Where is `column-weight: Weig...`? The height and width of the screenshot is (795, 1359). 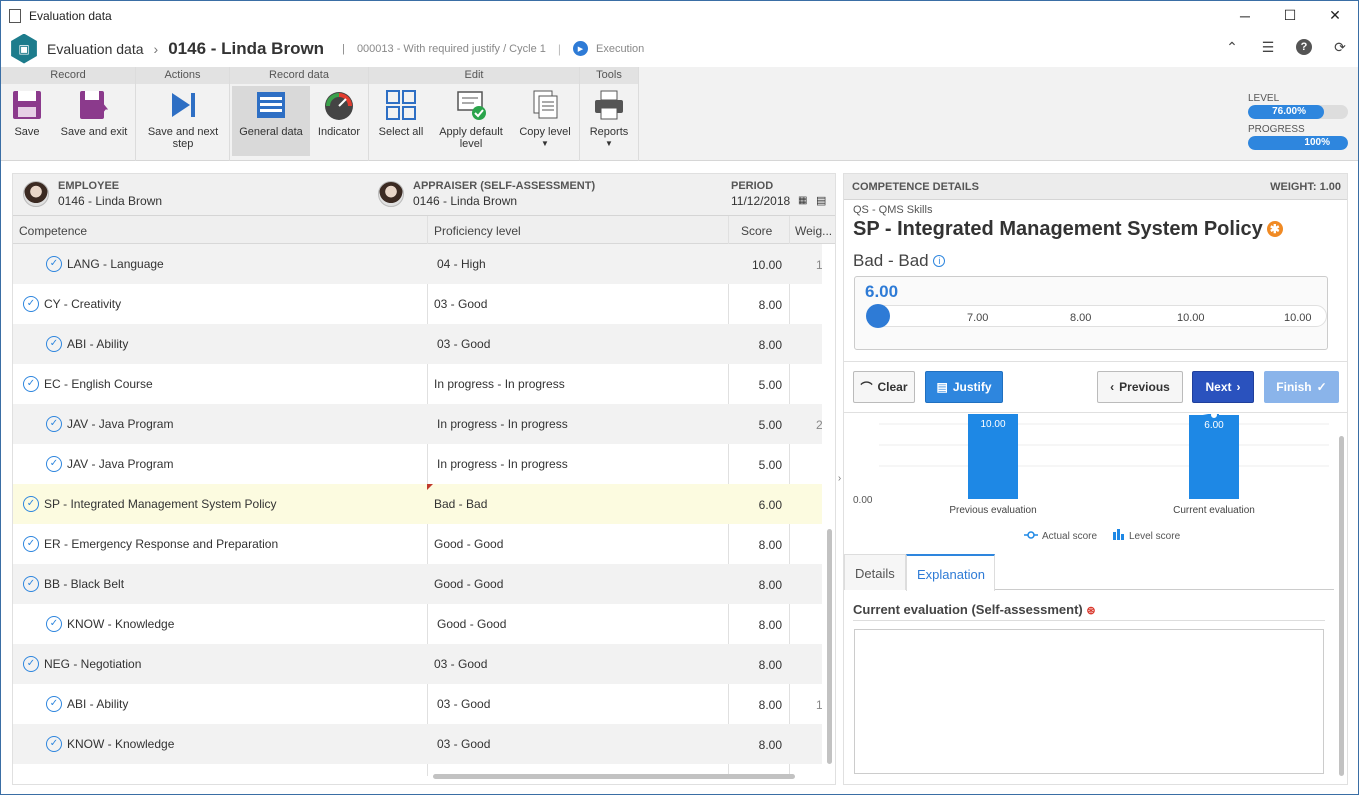
column-weight: Weig... is located at coordinates (813, 231).